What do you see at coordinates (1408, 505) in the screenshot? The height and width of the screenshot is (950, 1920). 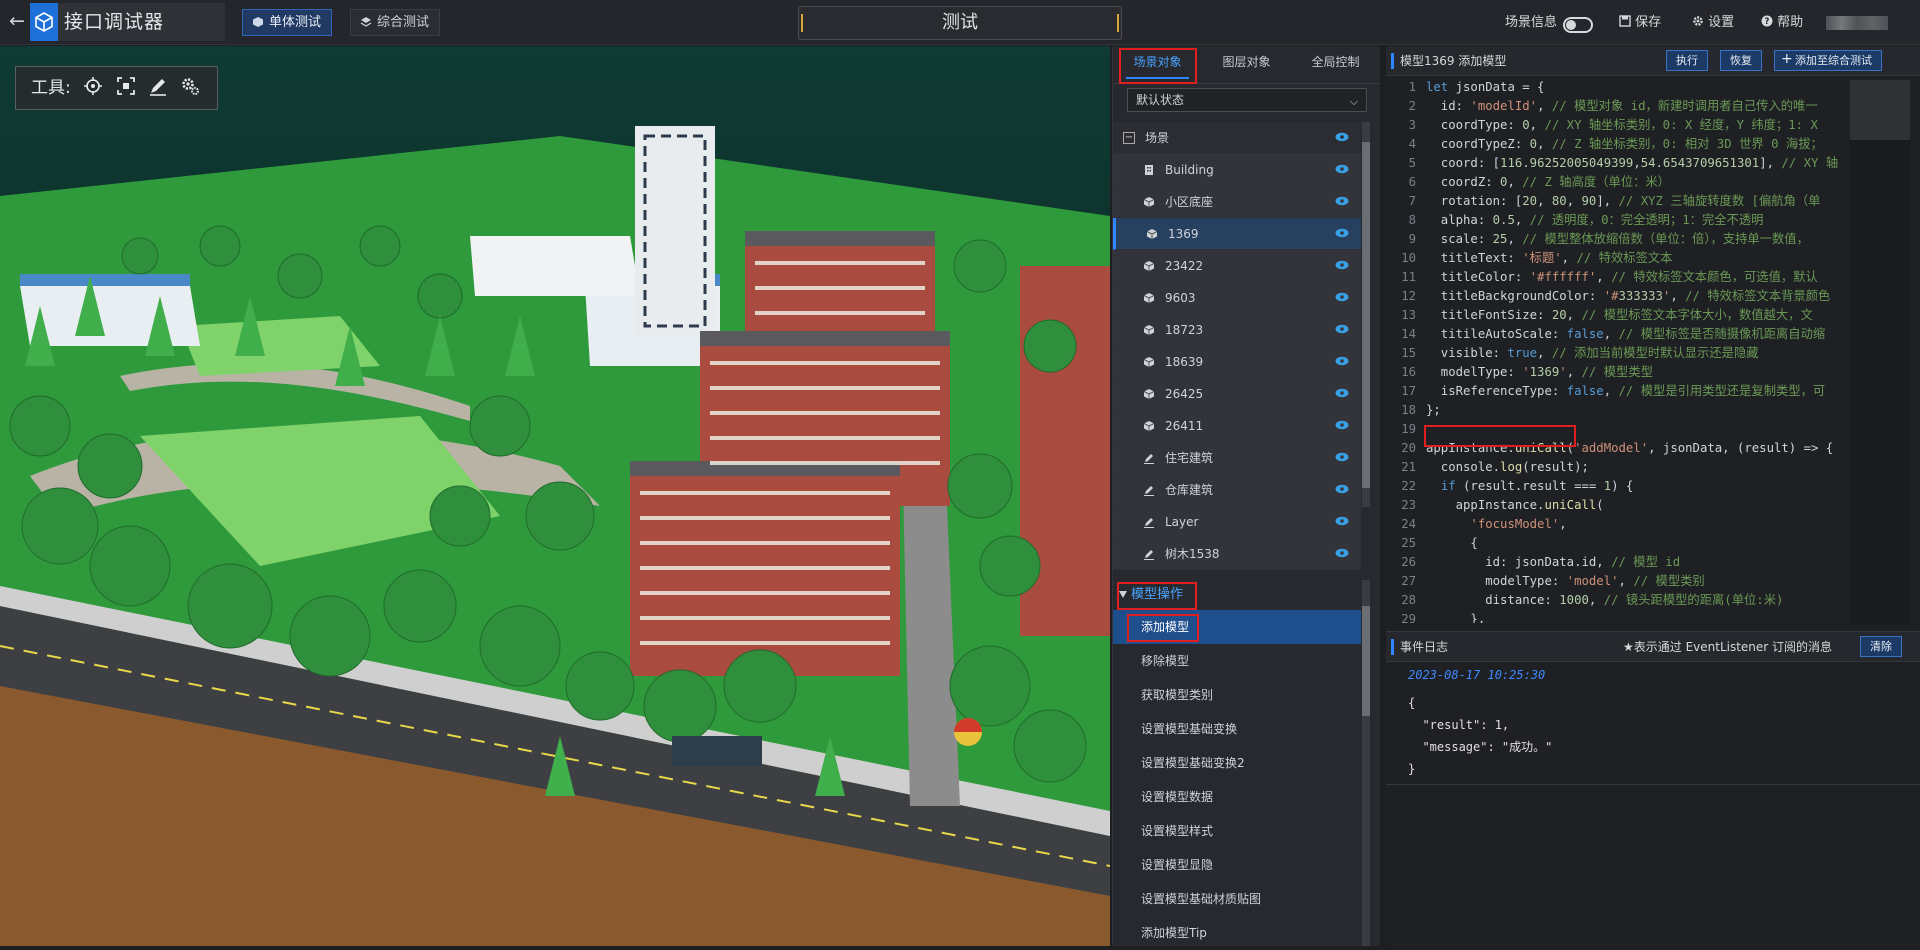 I see `line-number: 23` at bounding box center [1408, 505].